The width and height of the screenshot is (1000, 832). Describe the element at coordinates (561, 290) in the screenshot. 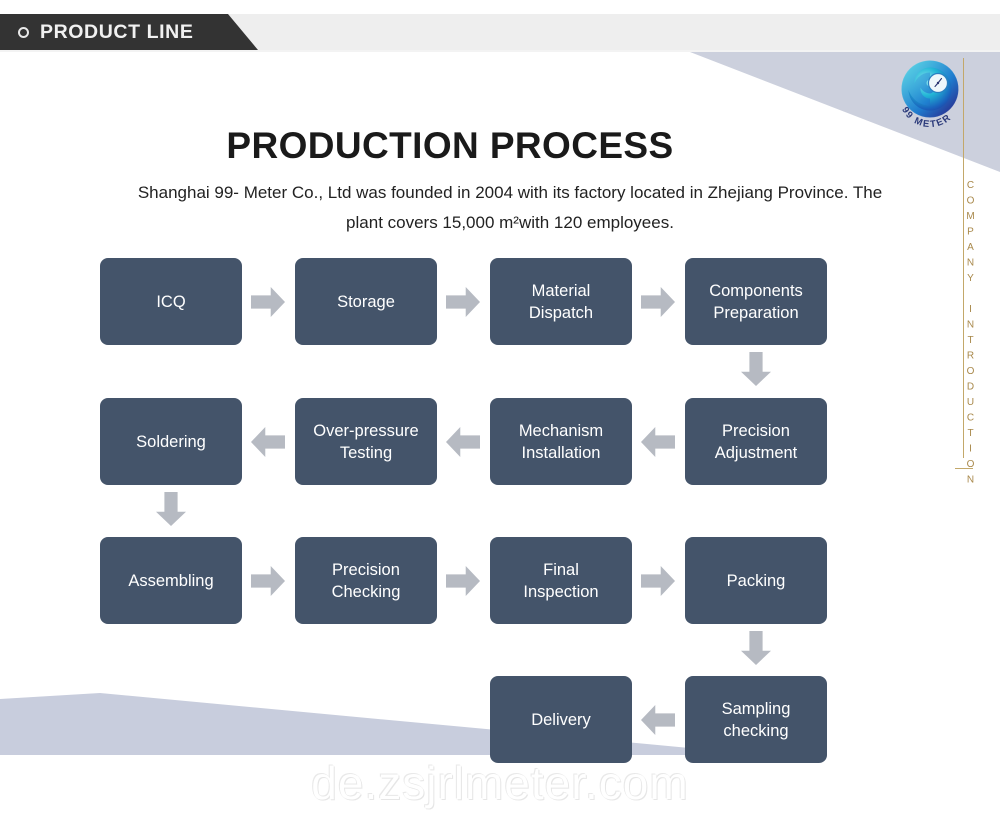

I see `flow-step-label-line1: Material` at that location.